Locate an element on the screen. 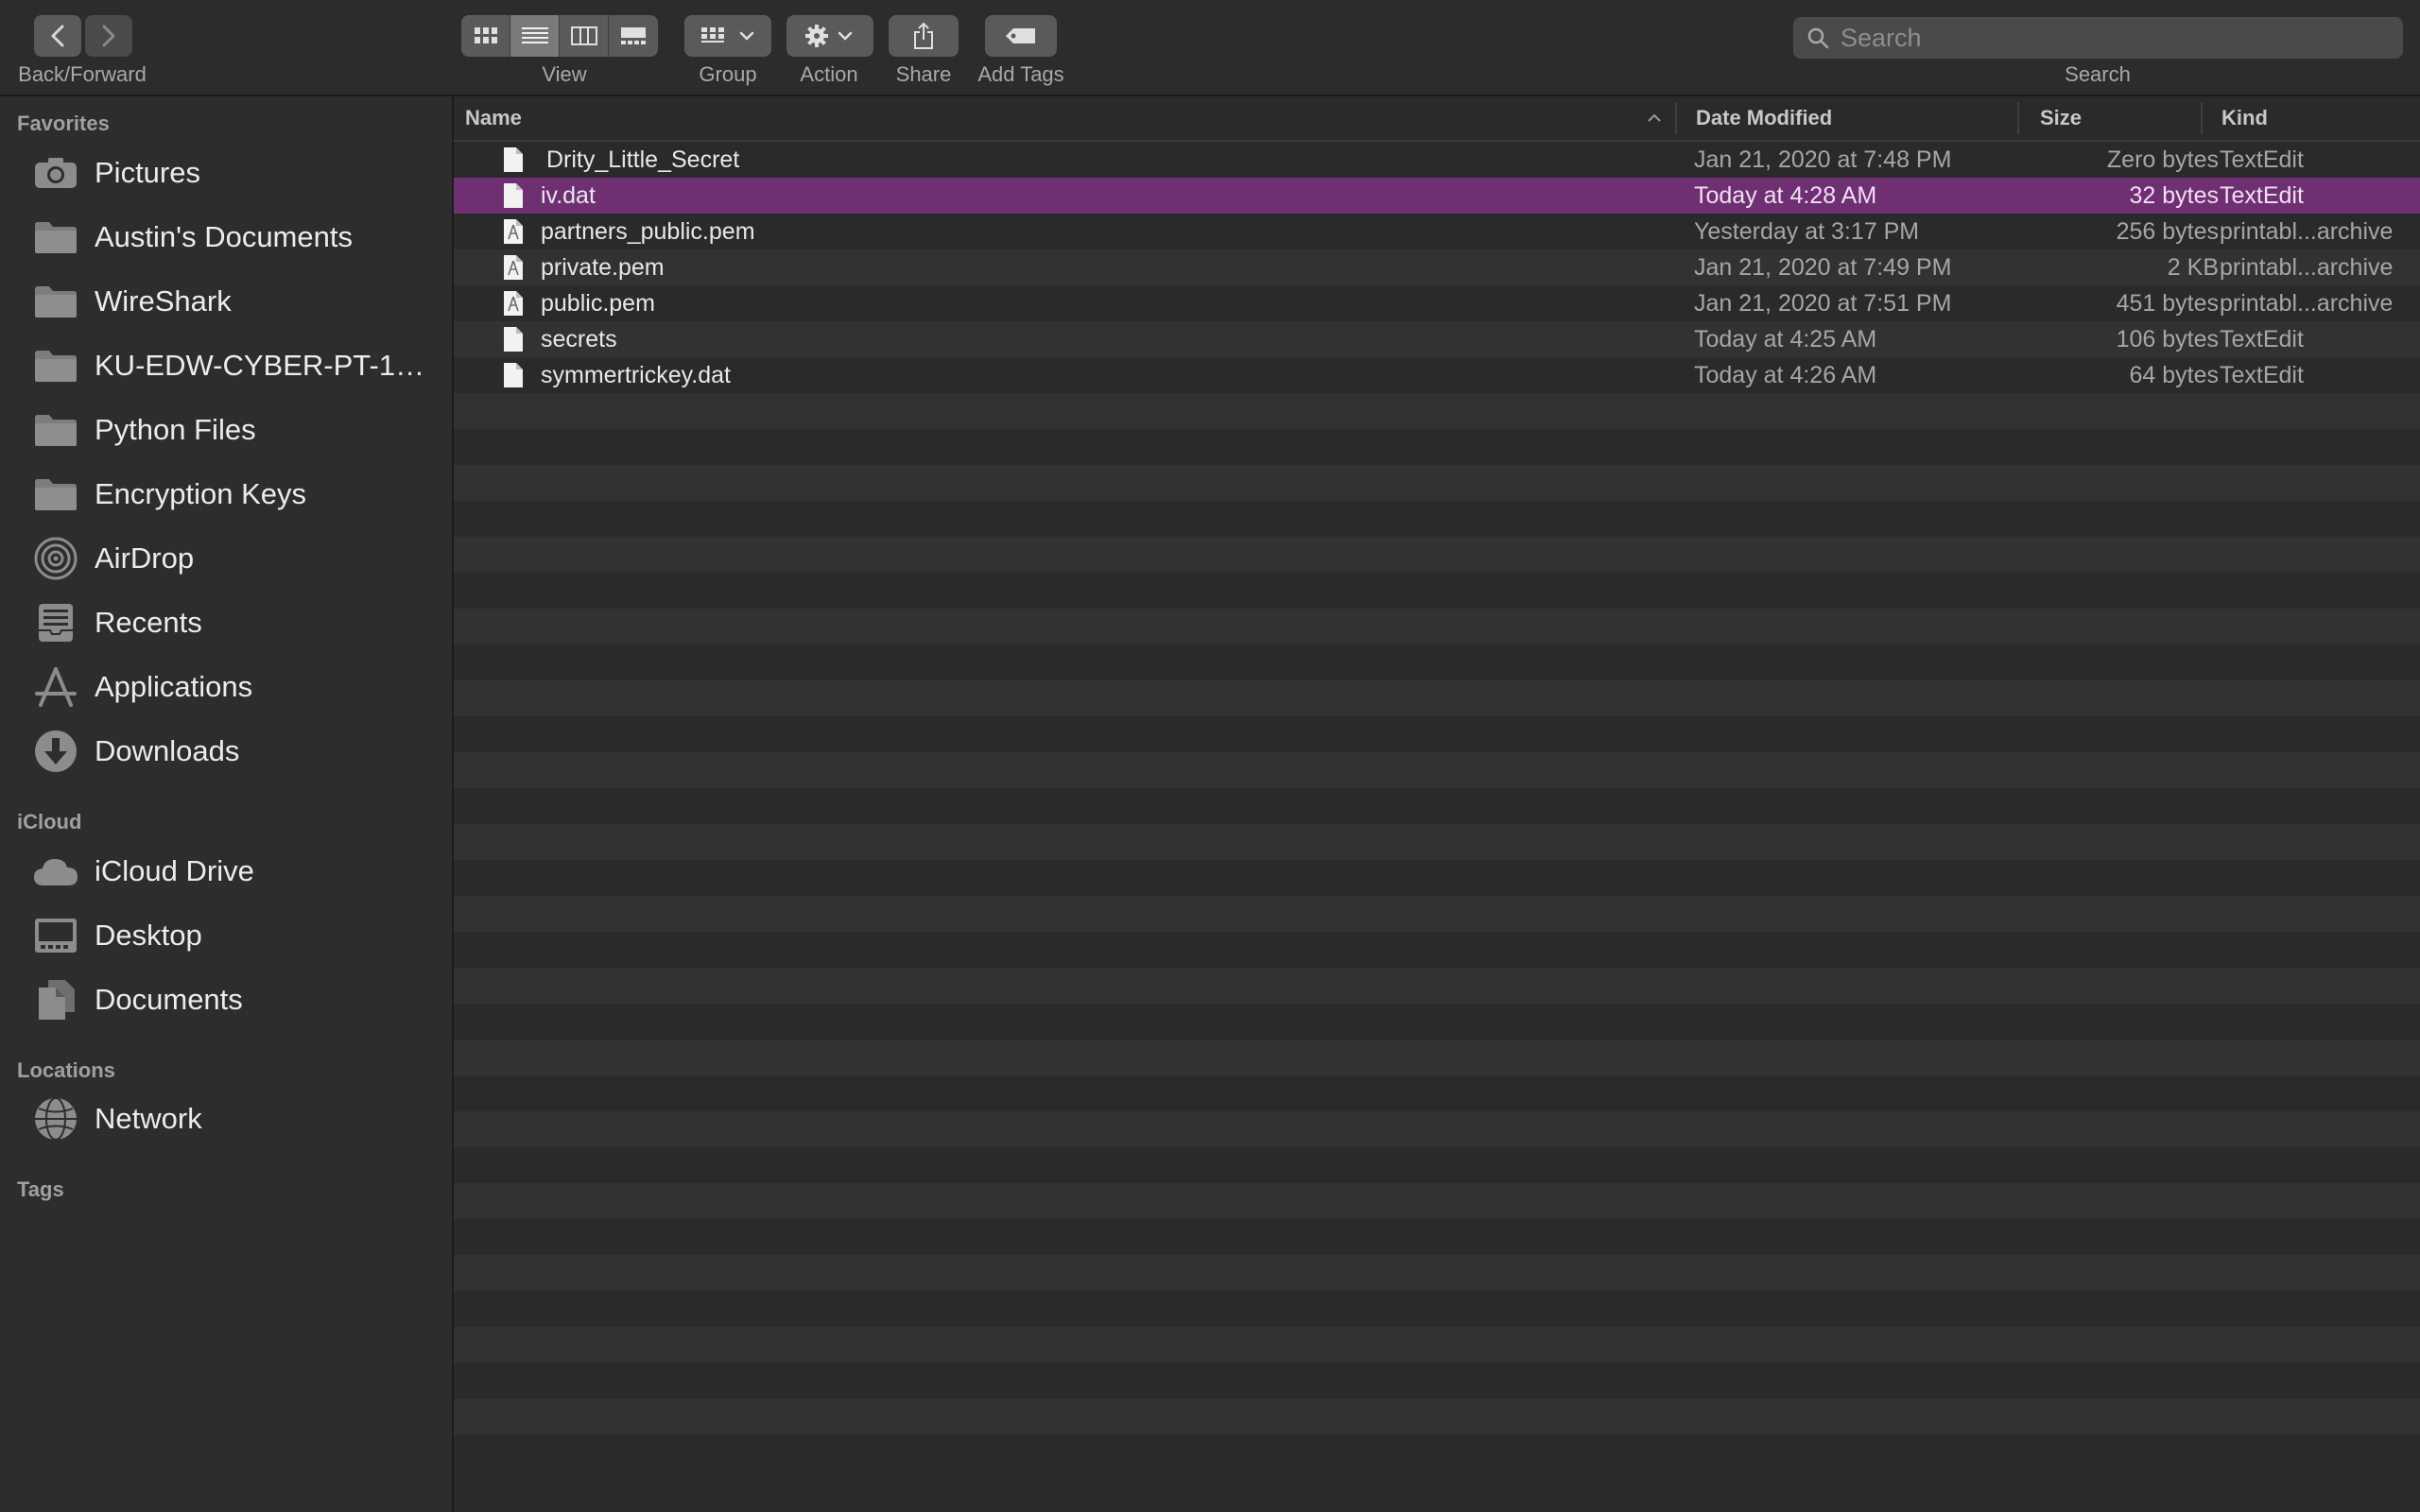  kind-column-label: Kind is located at coordinates (2245, 117).